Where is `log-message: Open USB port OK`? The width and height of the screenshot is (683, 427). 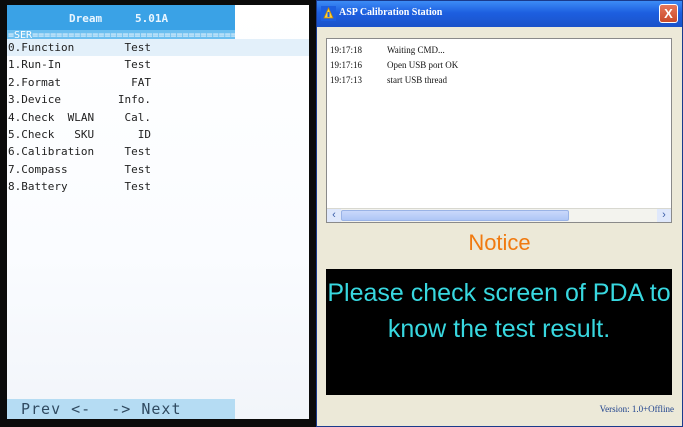 log-message: Open USB port OK is located at coordinates (423, 65).